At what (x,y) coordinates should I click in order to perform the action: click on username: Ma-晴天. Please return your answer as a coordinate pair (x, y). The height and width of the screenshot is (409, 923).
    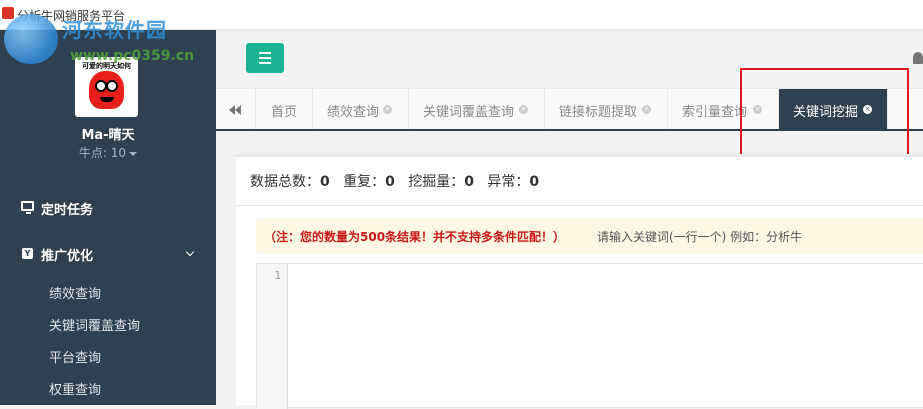
    Looking at the image, I should click on (108, 135).